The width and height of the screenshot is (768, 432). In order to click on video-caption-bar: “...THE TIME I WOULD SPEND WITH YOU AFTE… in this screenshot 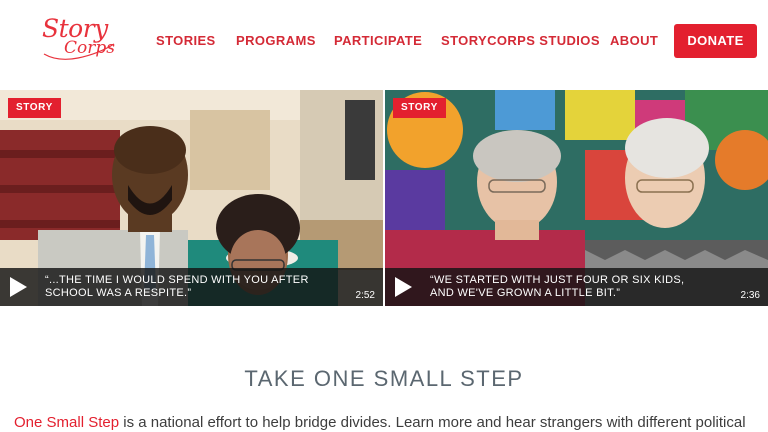, I will do `click(191, 287)`.